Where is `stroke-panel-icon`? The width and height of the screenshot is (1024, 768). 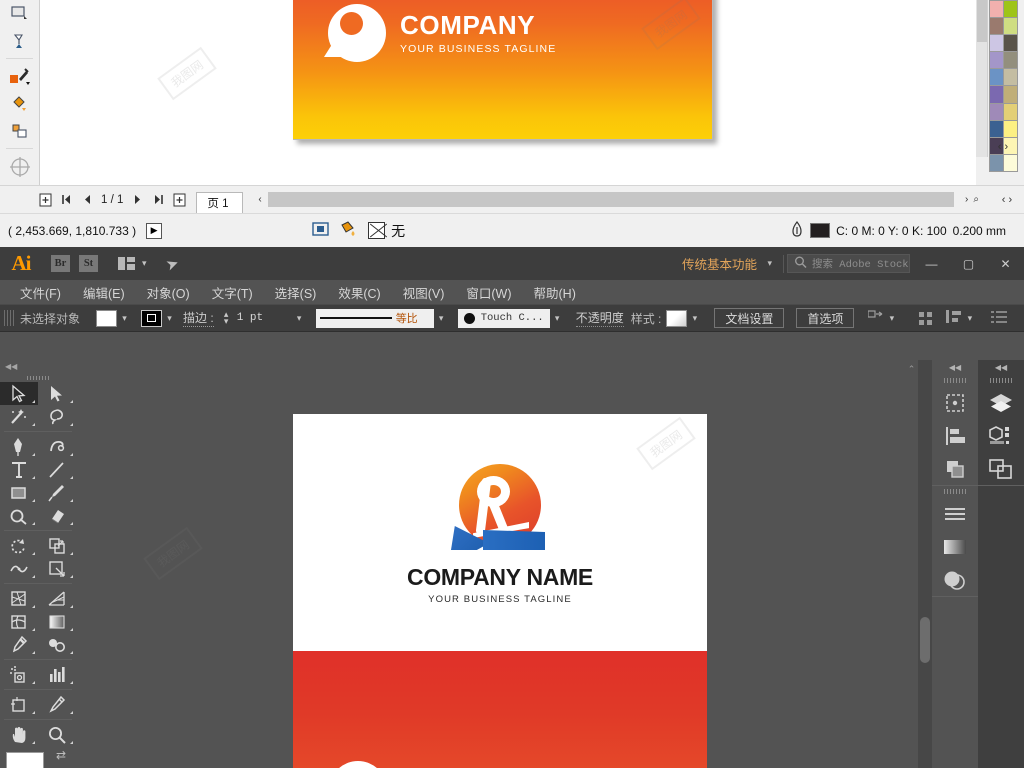 stroke-panel-icon is located at coordinates (955, 513).